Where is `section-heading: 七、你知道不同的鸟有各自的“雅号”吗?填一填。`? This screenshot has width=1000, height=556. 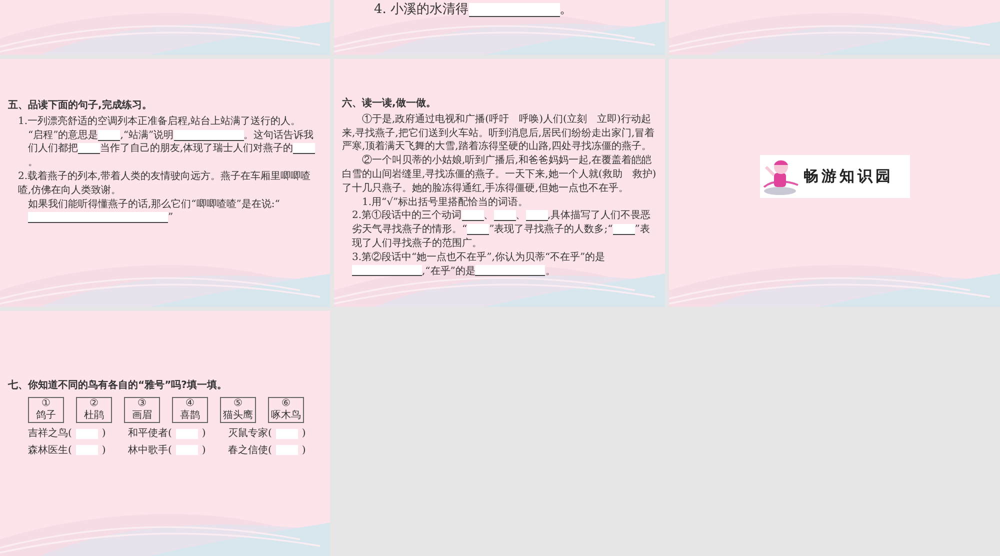 section-heading: 七、你知道不同的鸟有各自的“雅号”吗?填一填。 is located at coordinates (118, 386).